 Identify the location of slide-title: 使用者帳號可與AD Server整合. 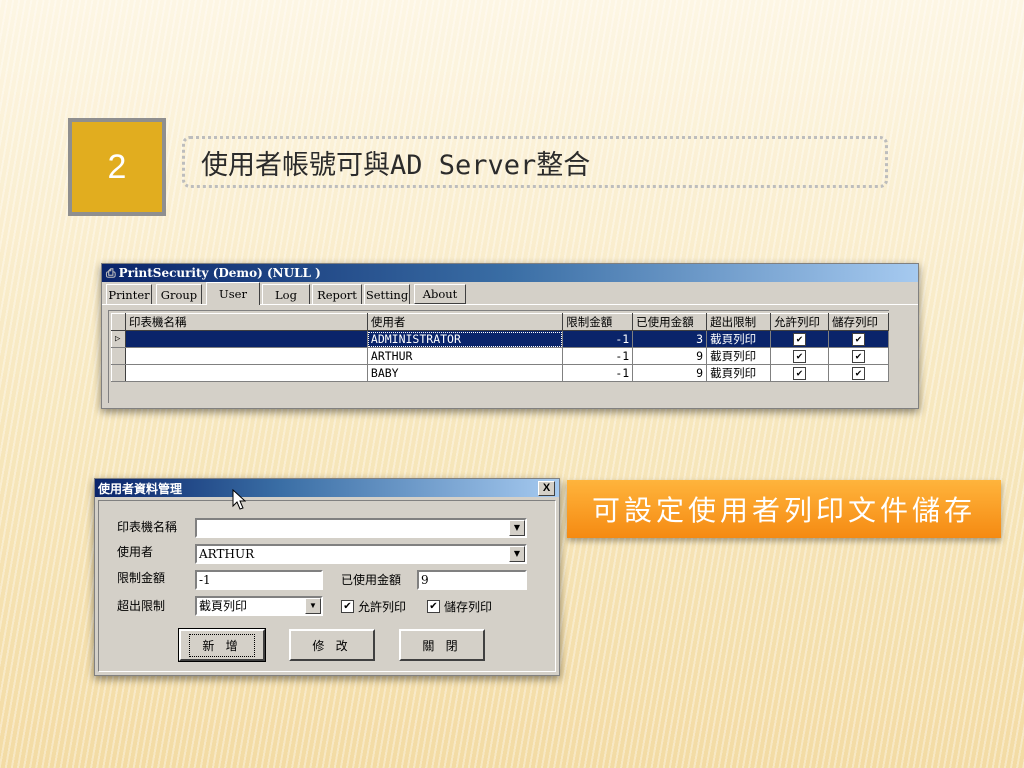
(396, 165).